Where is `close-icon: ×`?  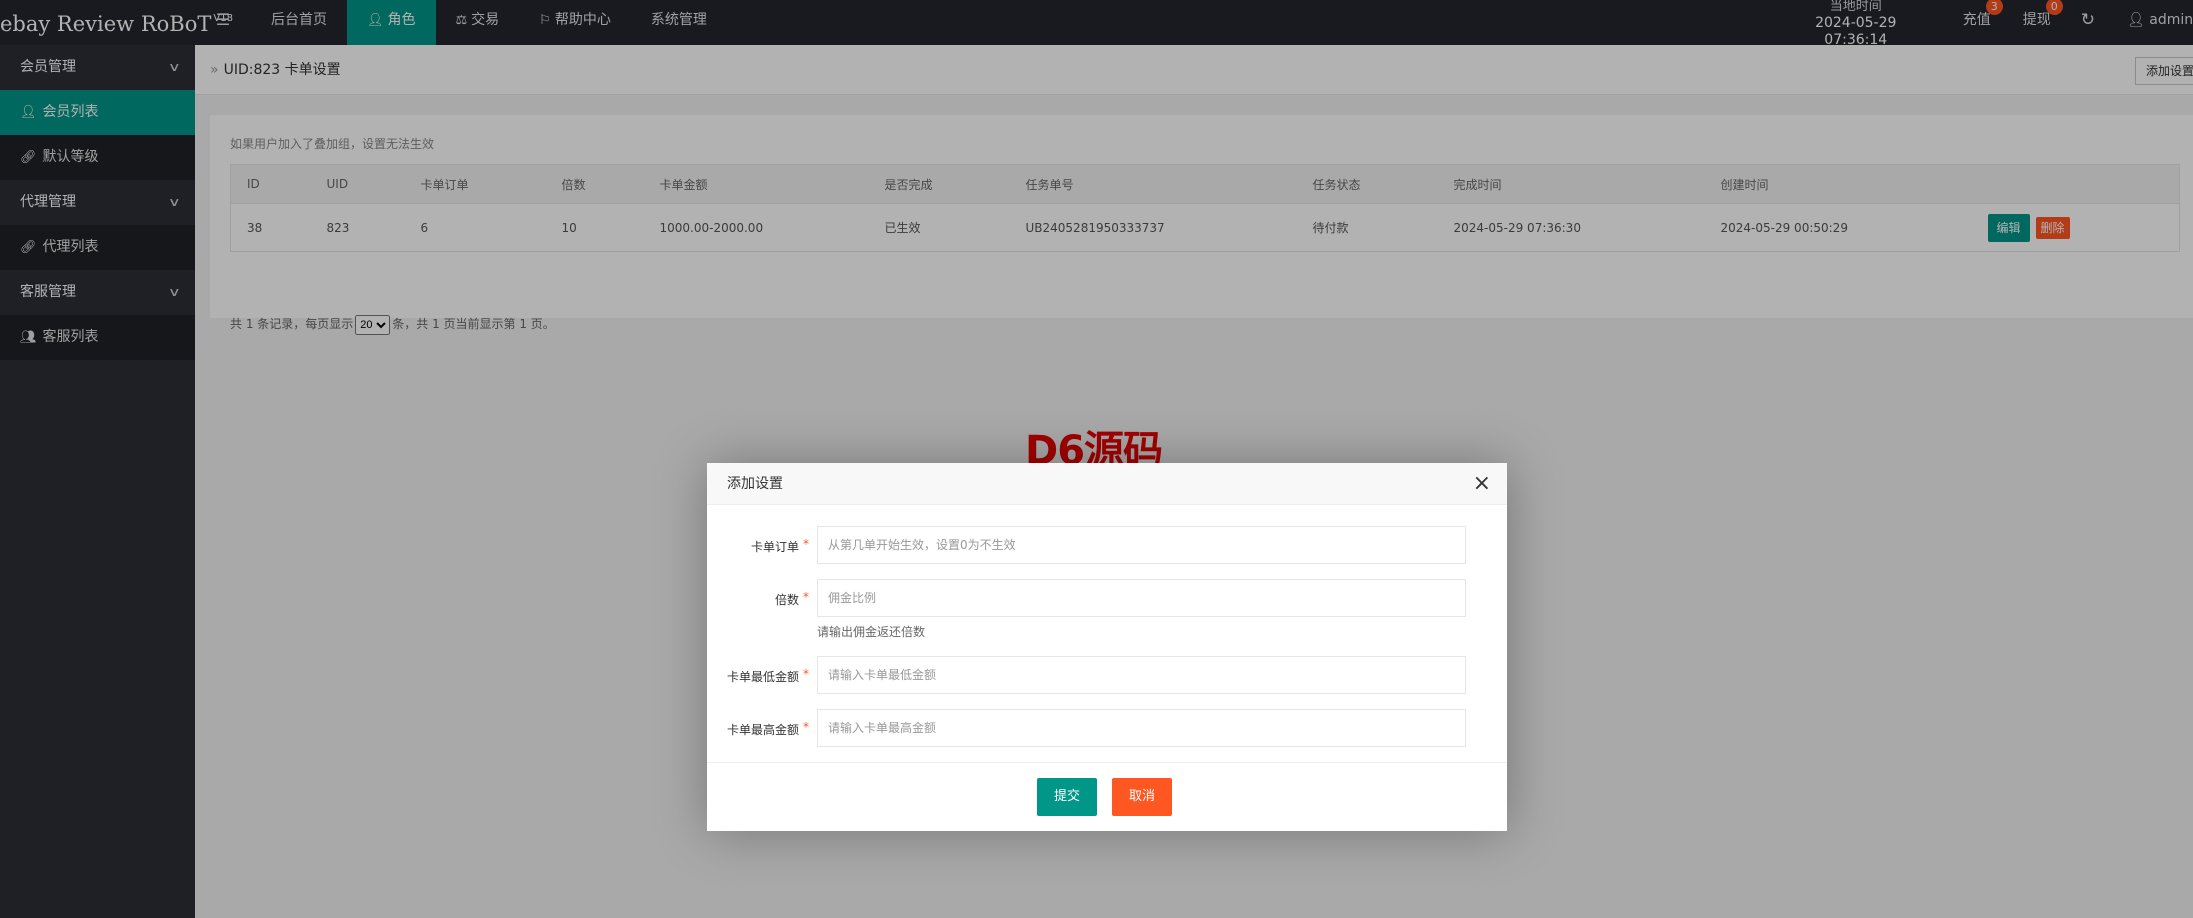 close-icon: × is located at coordinates (1482, 484).